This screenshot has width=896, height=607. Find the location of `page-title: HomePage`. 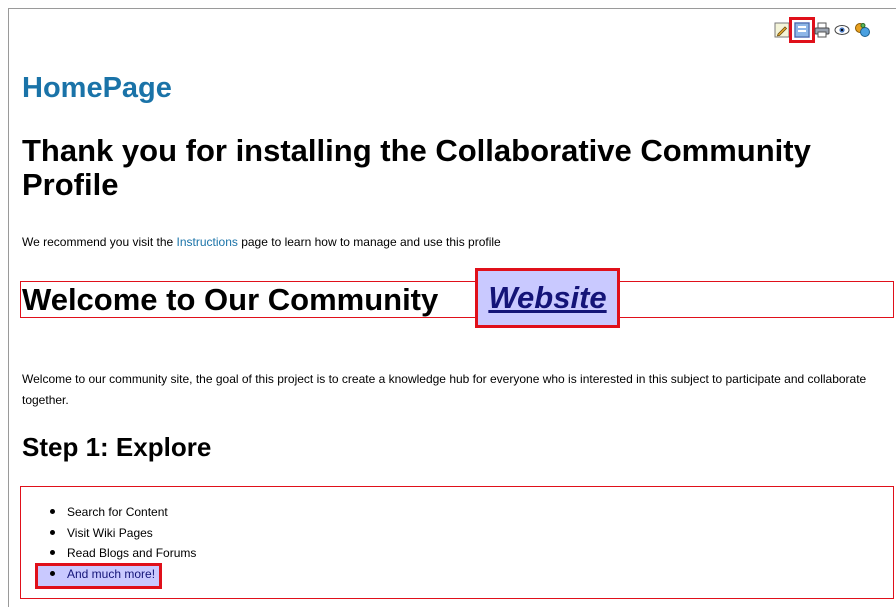

page-title: HomePage is located at coordinates (97, 88).